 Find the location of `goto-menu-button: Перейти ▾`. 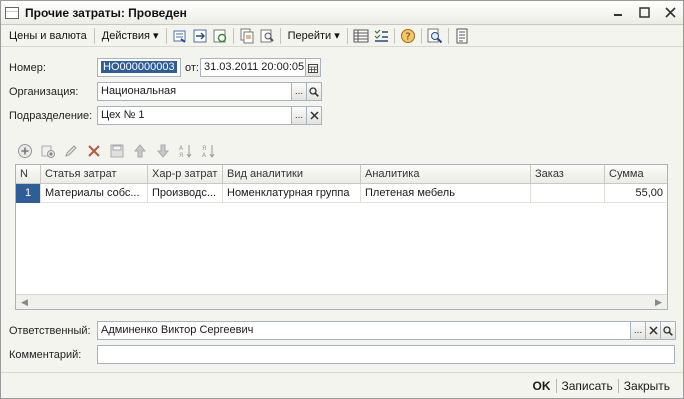

goto-menu-button: Перейти ▾ is located at coordinates (314, 36).